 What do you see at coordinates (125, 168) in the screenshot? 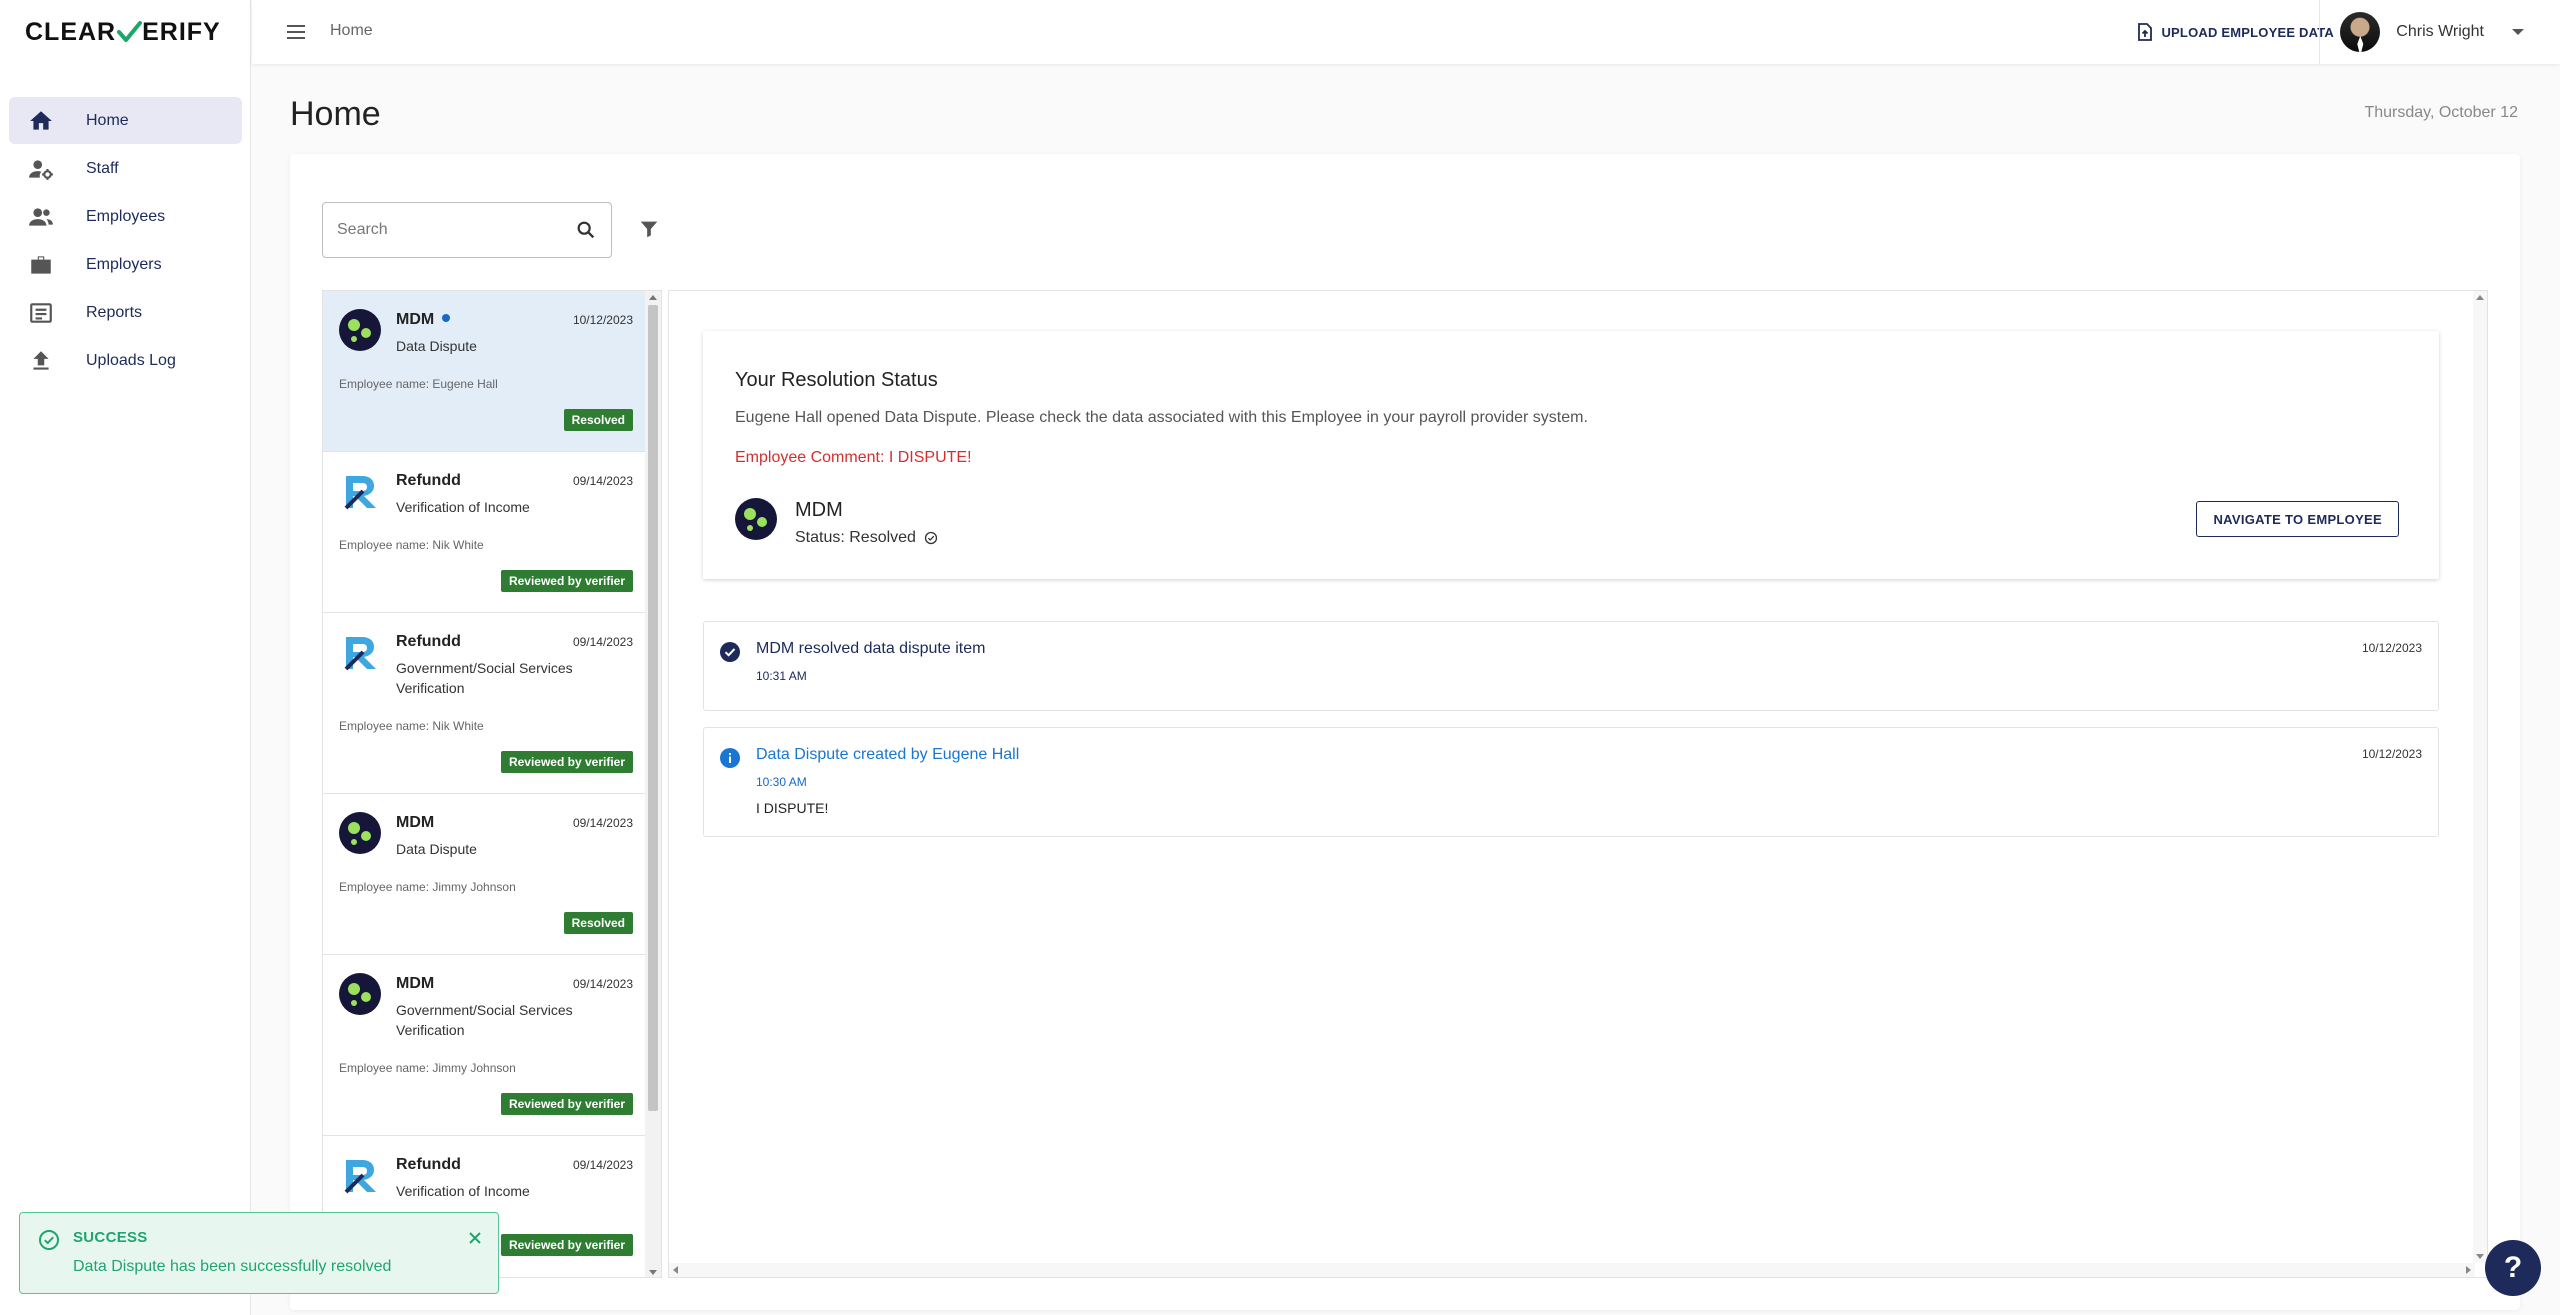
I see `sidebar-item-staff: Staff` at bounding box center [125, 168].